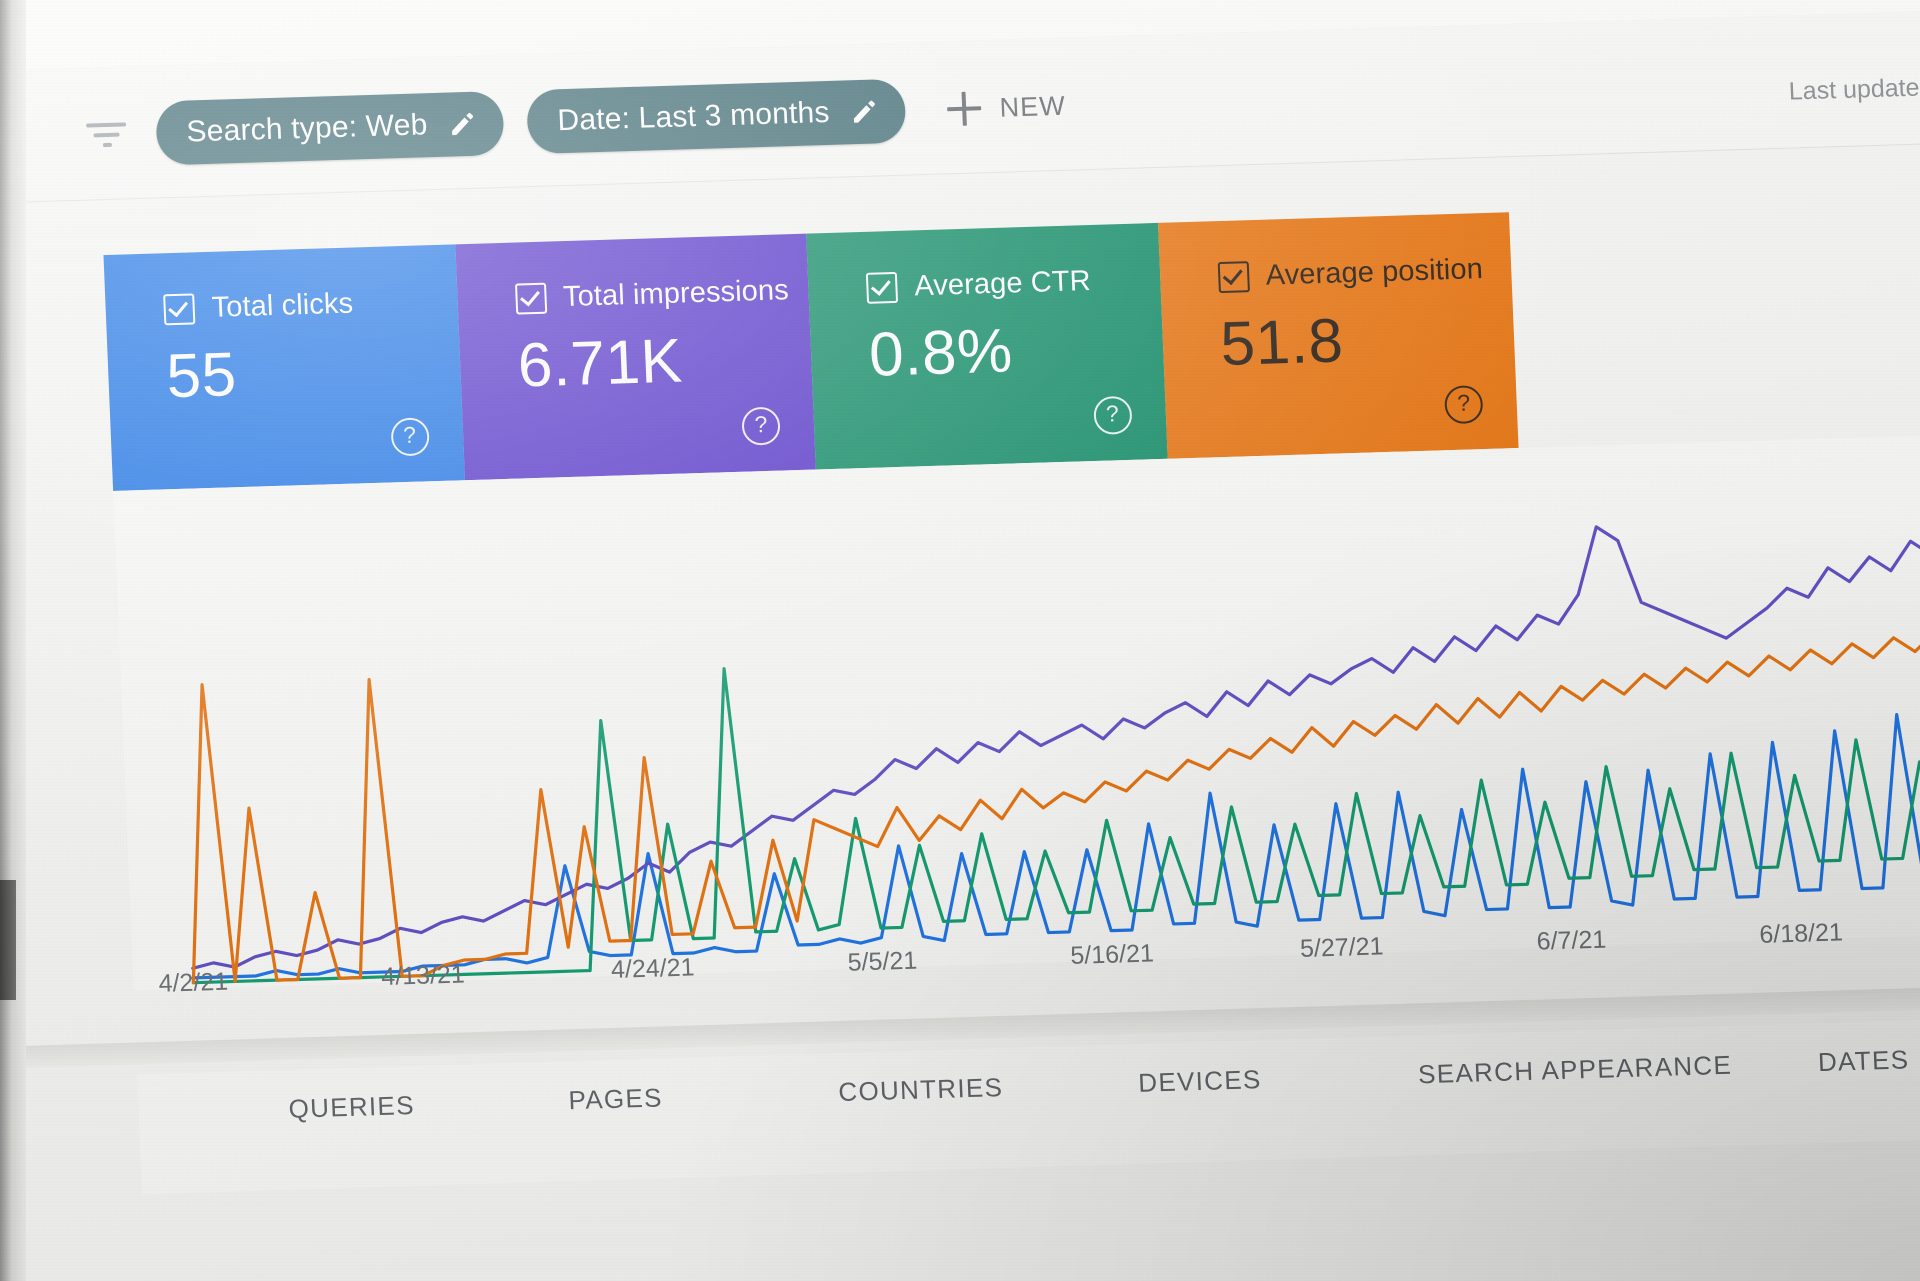 Image resolution: width=1920 pixels, height=1281 pixels. Describe the element at coordinates (921, 1090) in the screenshot. I see `tab-countries: COUNTRIES` at that location.